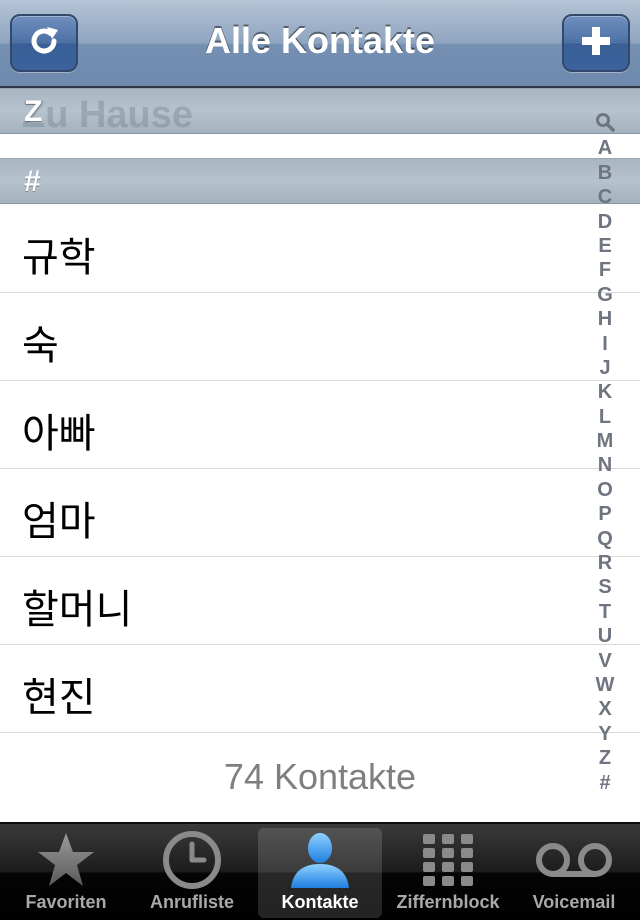 Image resolution: width=640 pixels, height=920 pixels. I want to click on index-letter: C, so click(605, 197).